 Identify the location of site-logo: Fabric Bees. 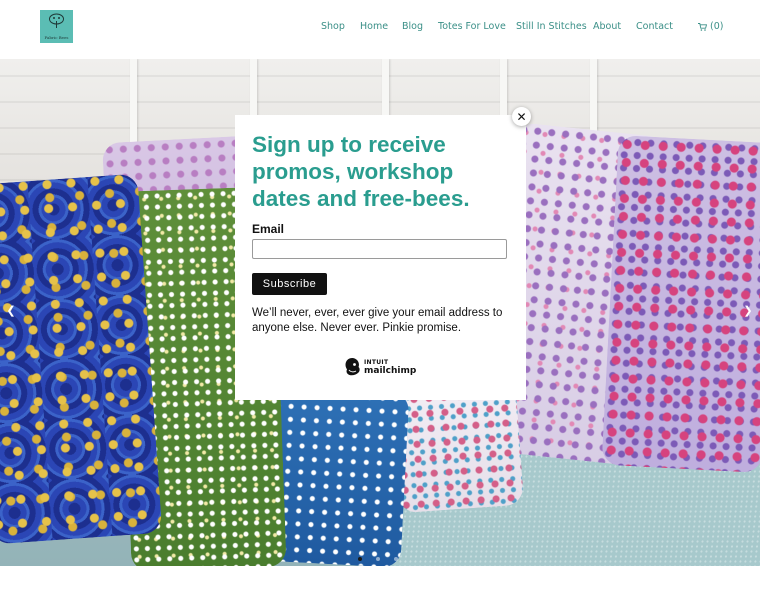
(56, 26).